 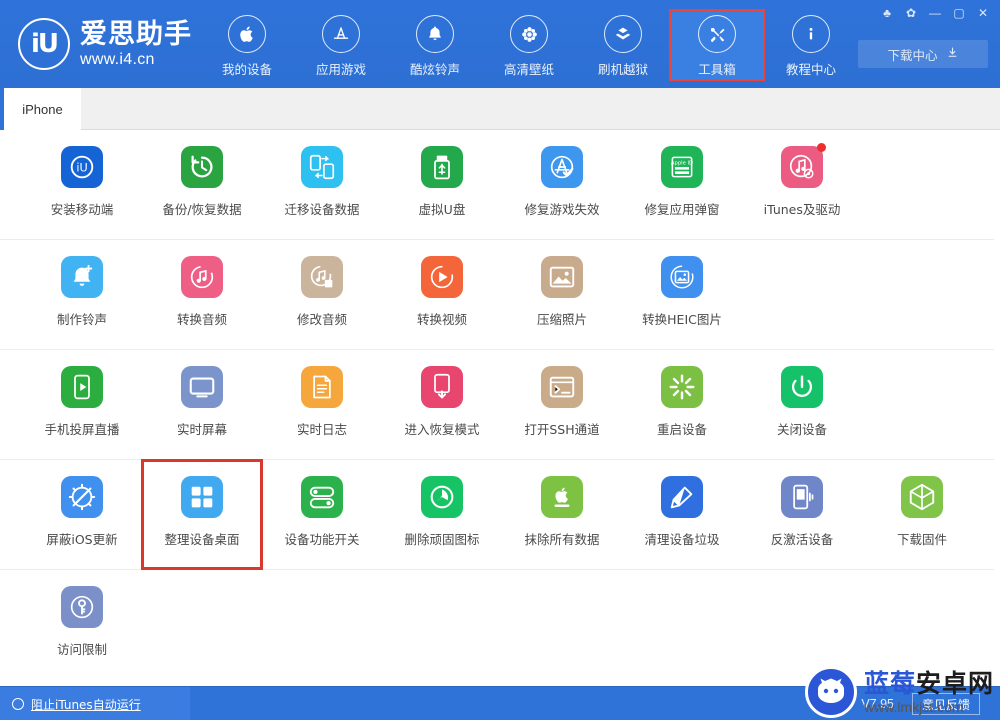 I want to click on nav-item-my-device: 我的设备, so click(x=247, y=46).